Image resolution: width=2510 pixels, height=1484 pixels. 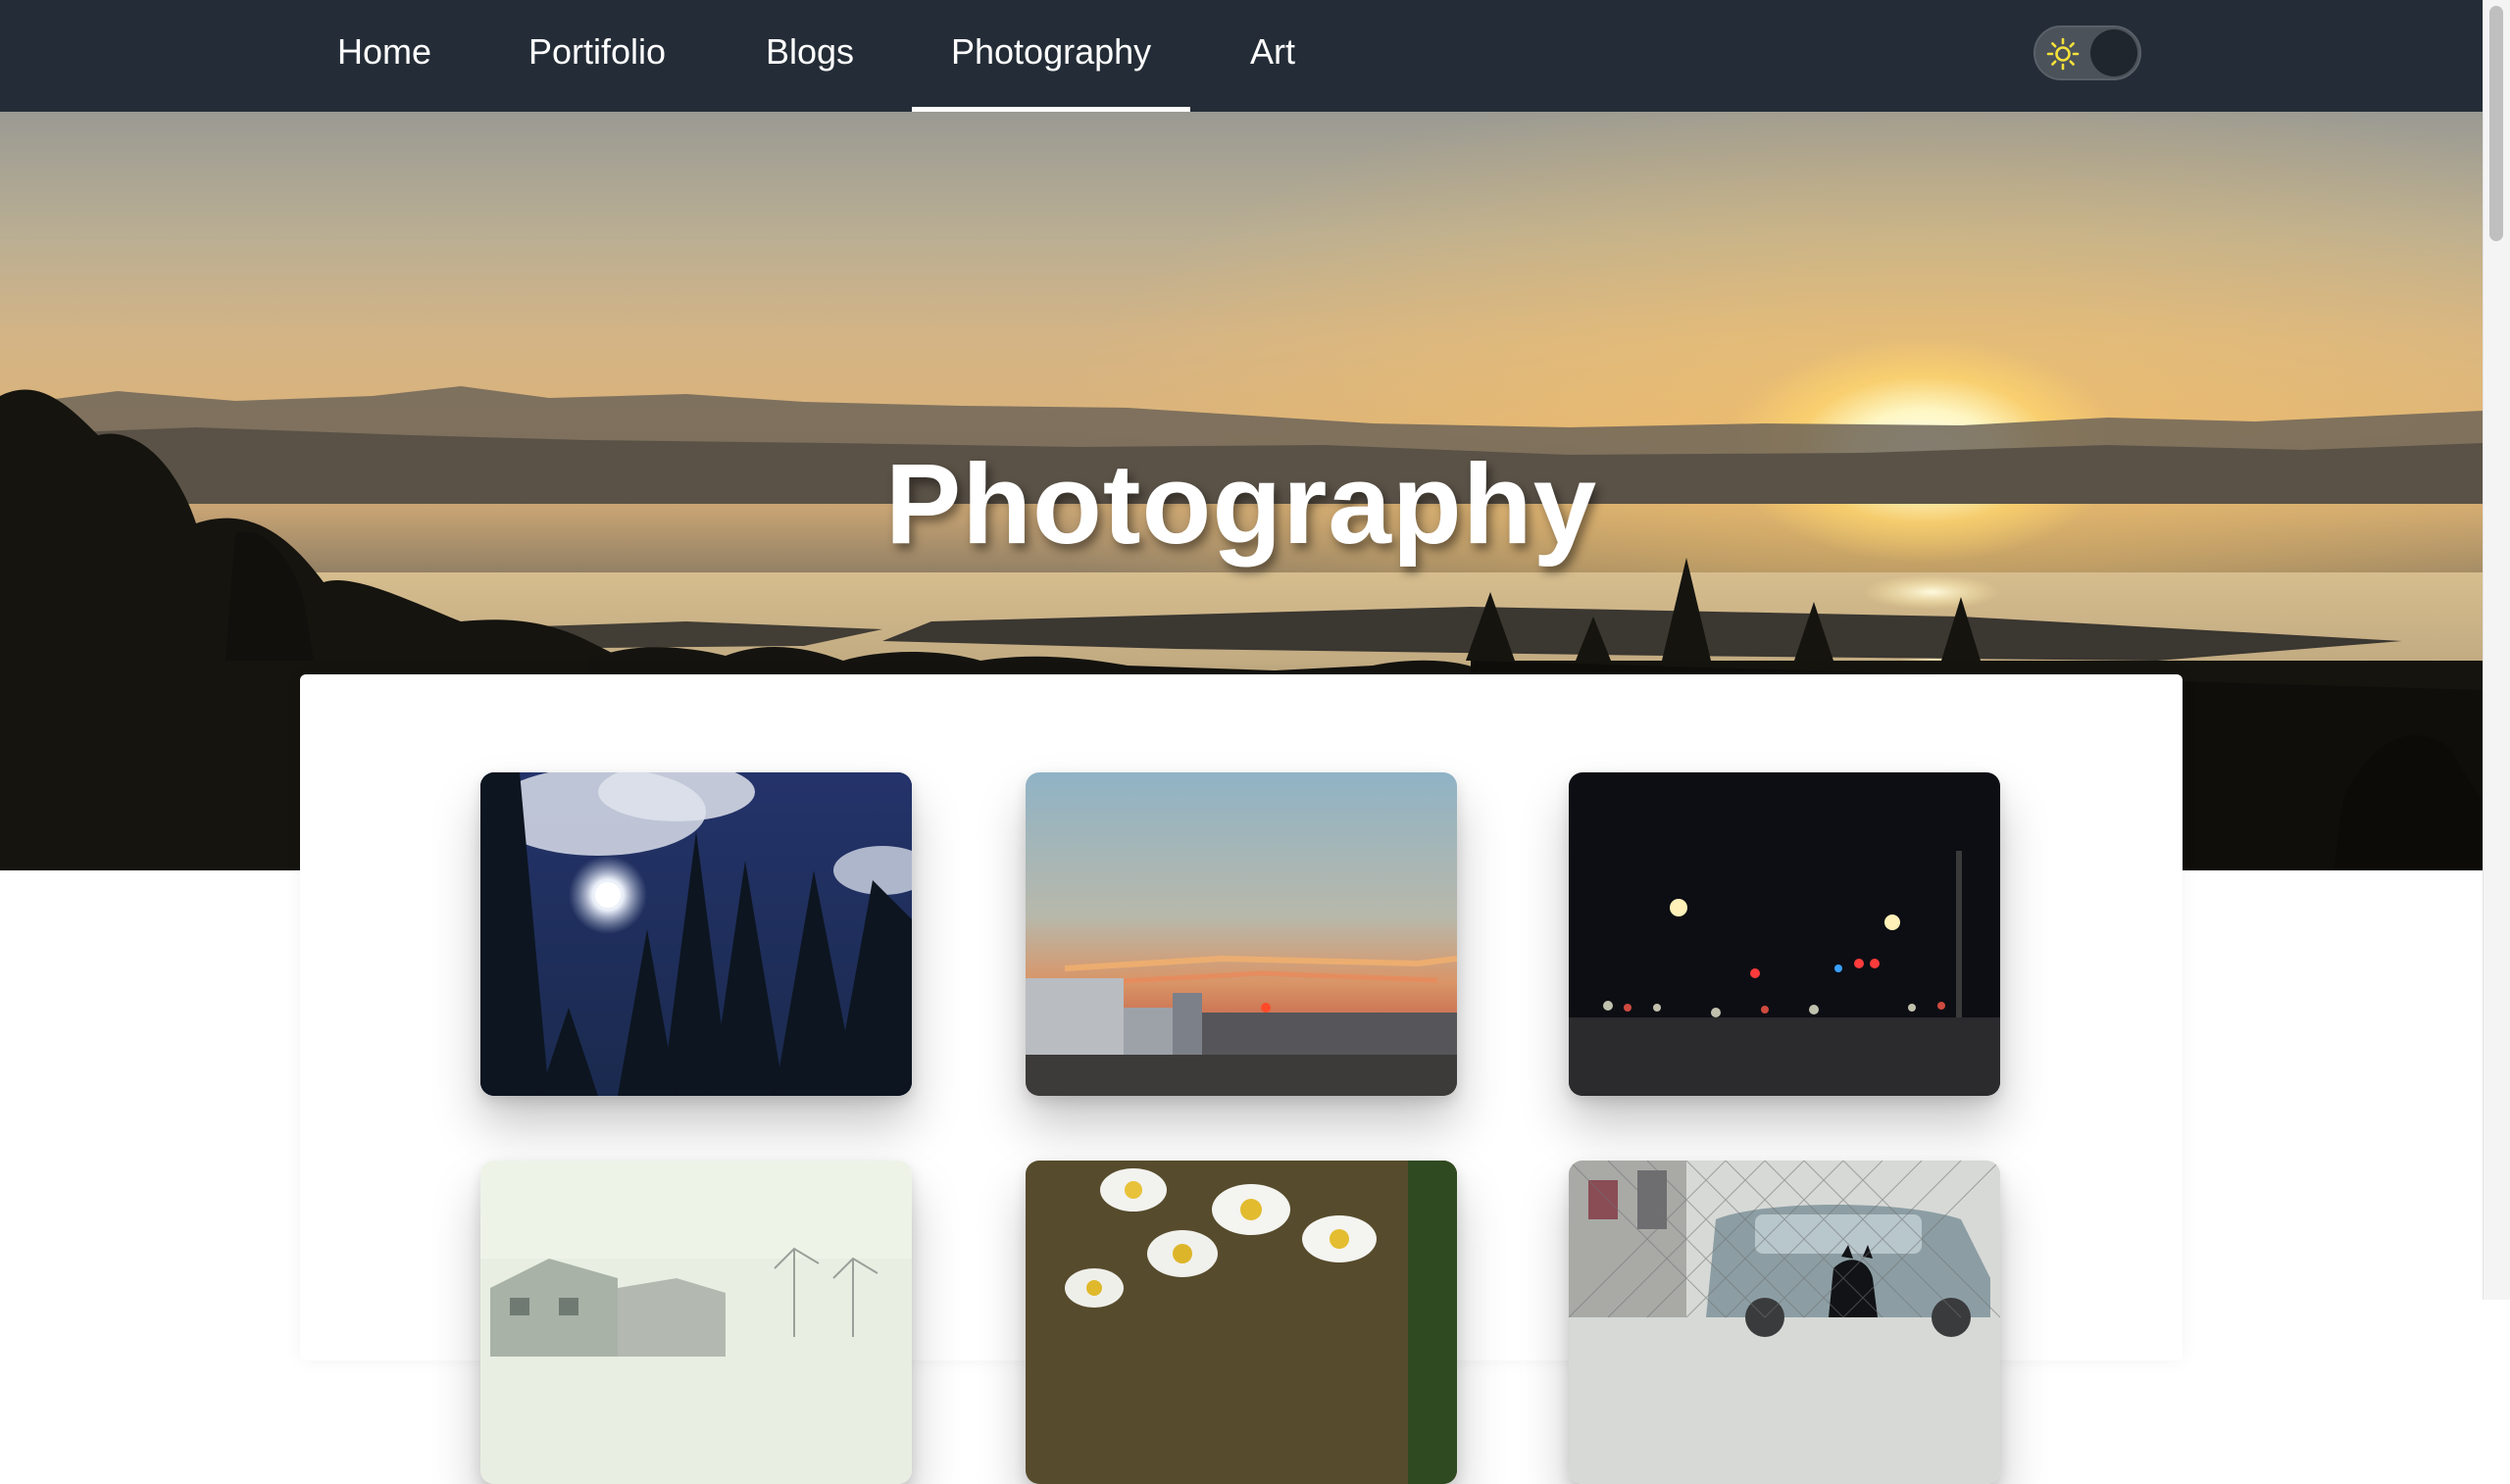 I want to click on gallery-photo-snowy-house, so click(x=696, y=1322).